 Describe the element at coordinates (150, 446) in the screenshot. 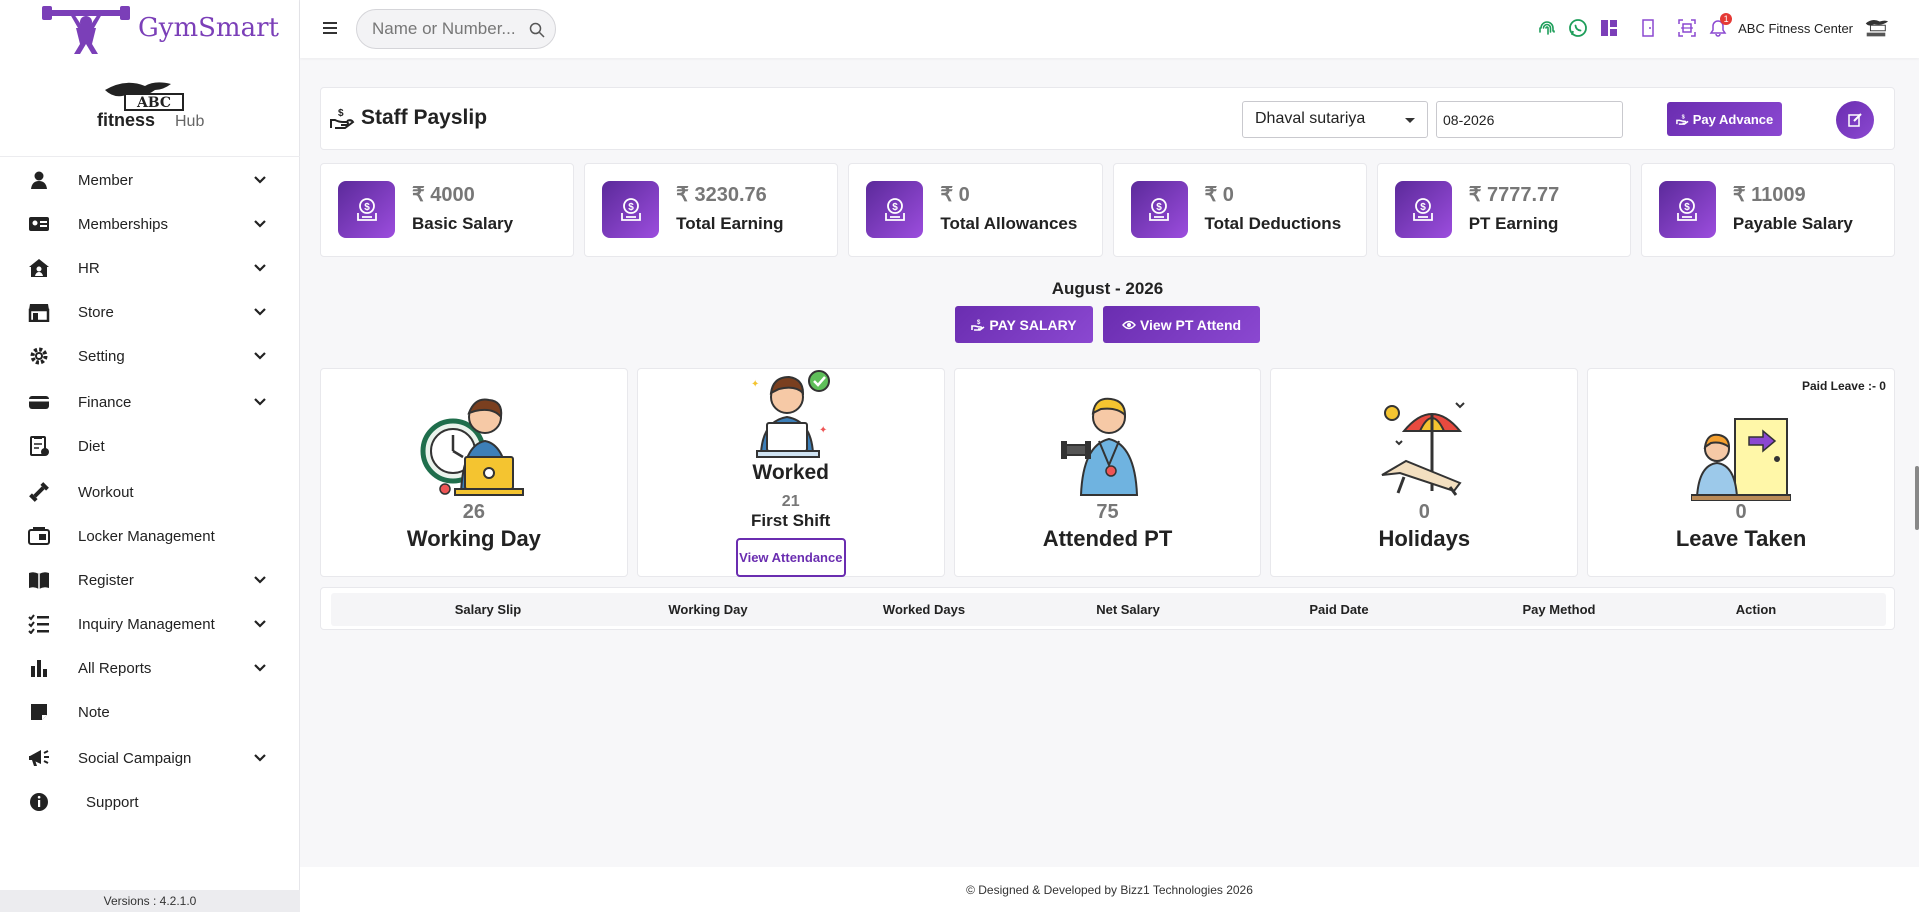

I see `sidebar-item-diet: Diet` at that location.